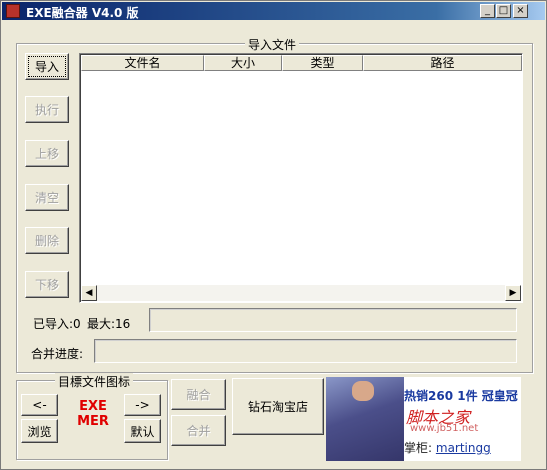 The width and height of the screenshot is (547, 470). I want to click on title-bar: EXE融合器 V4.0 版 _ □ ×, so click(273, 11).